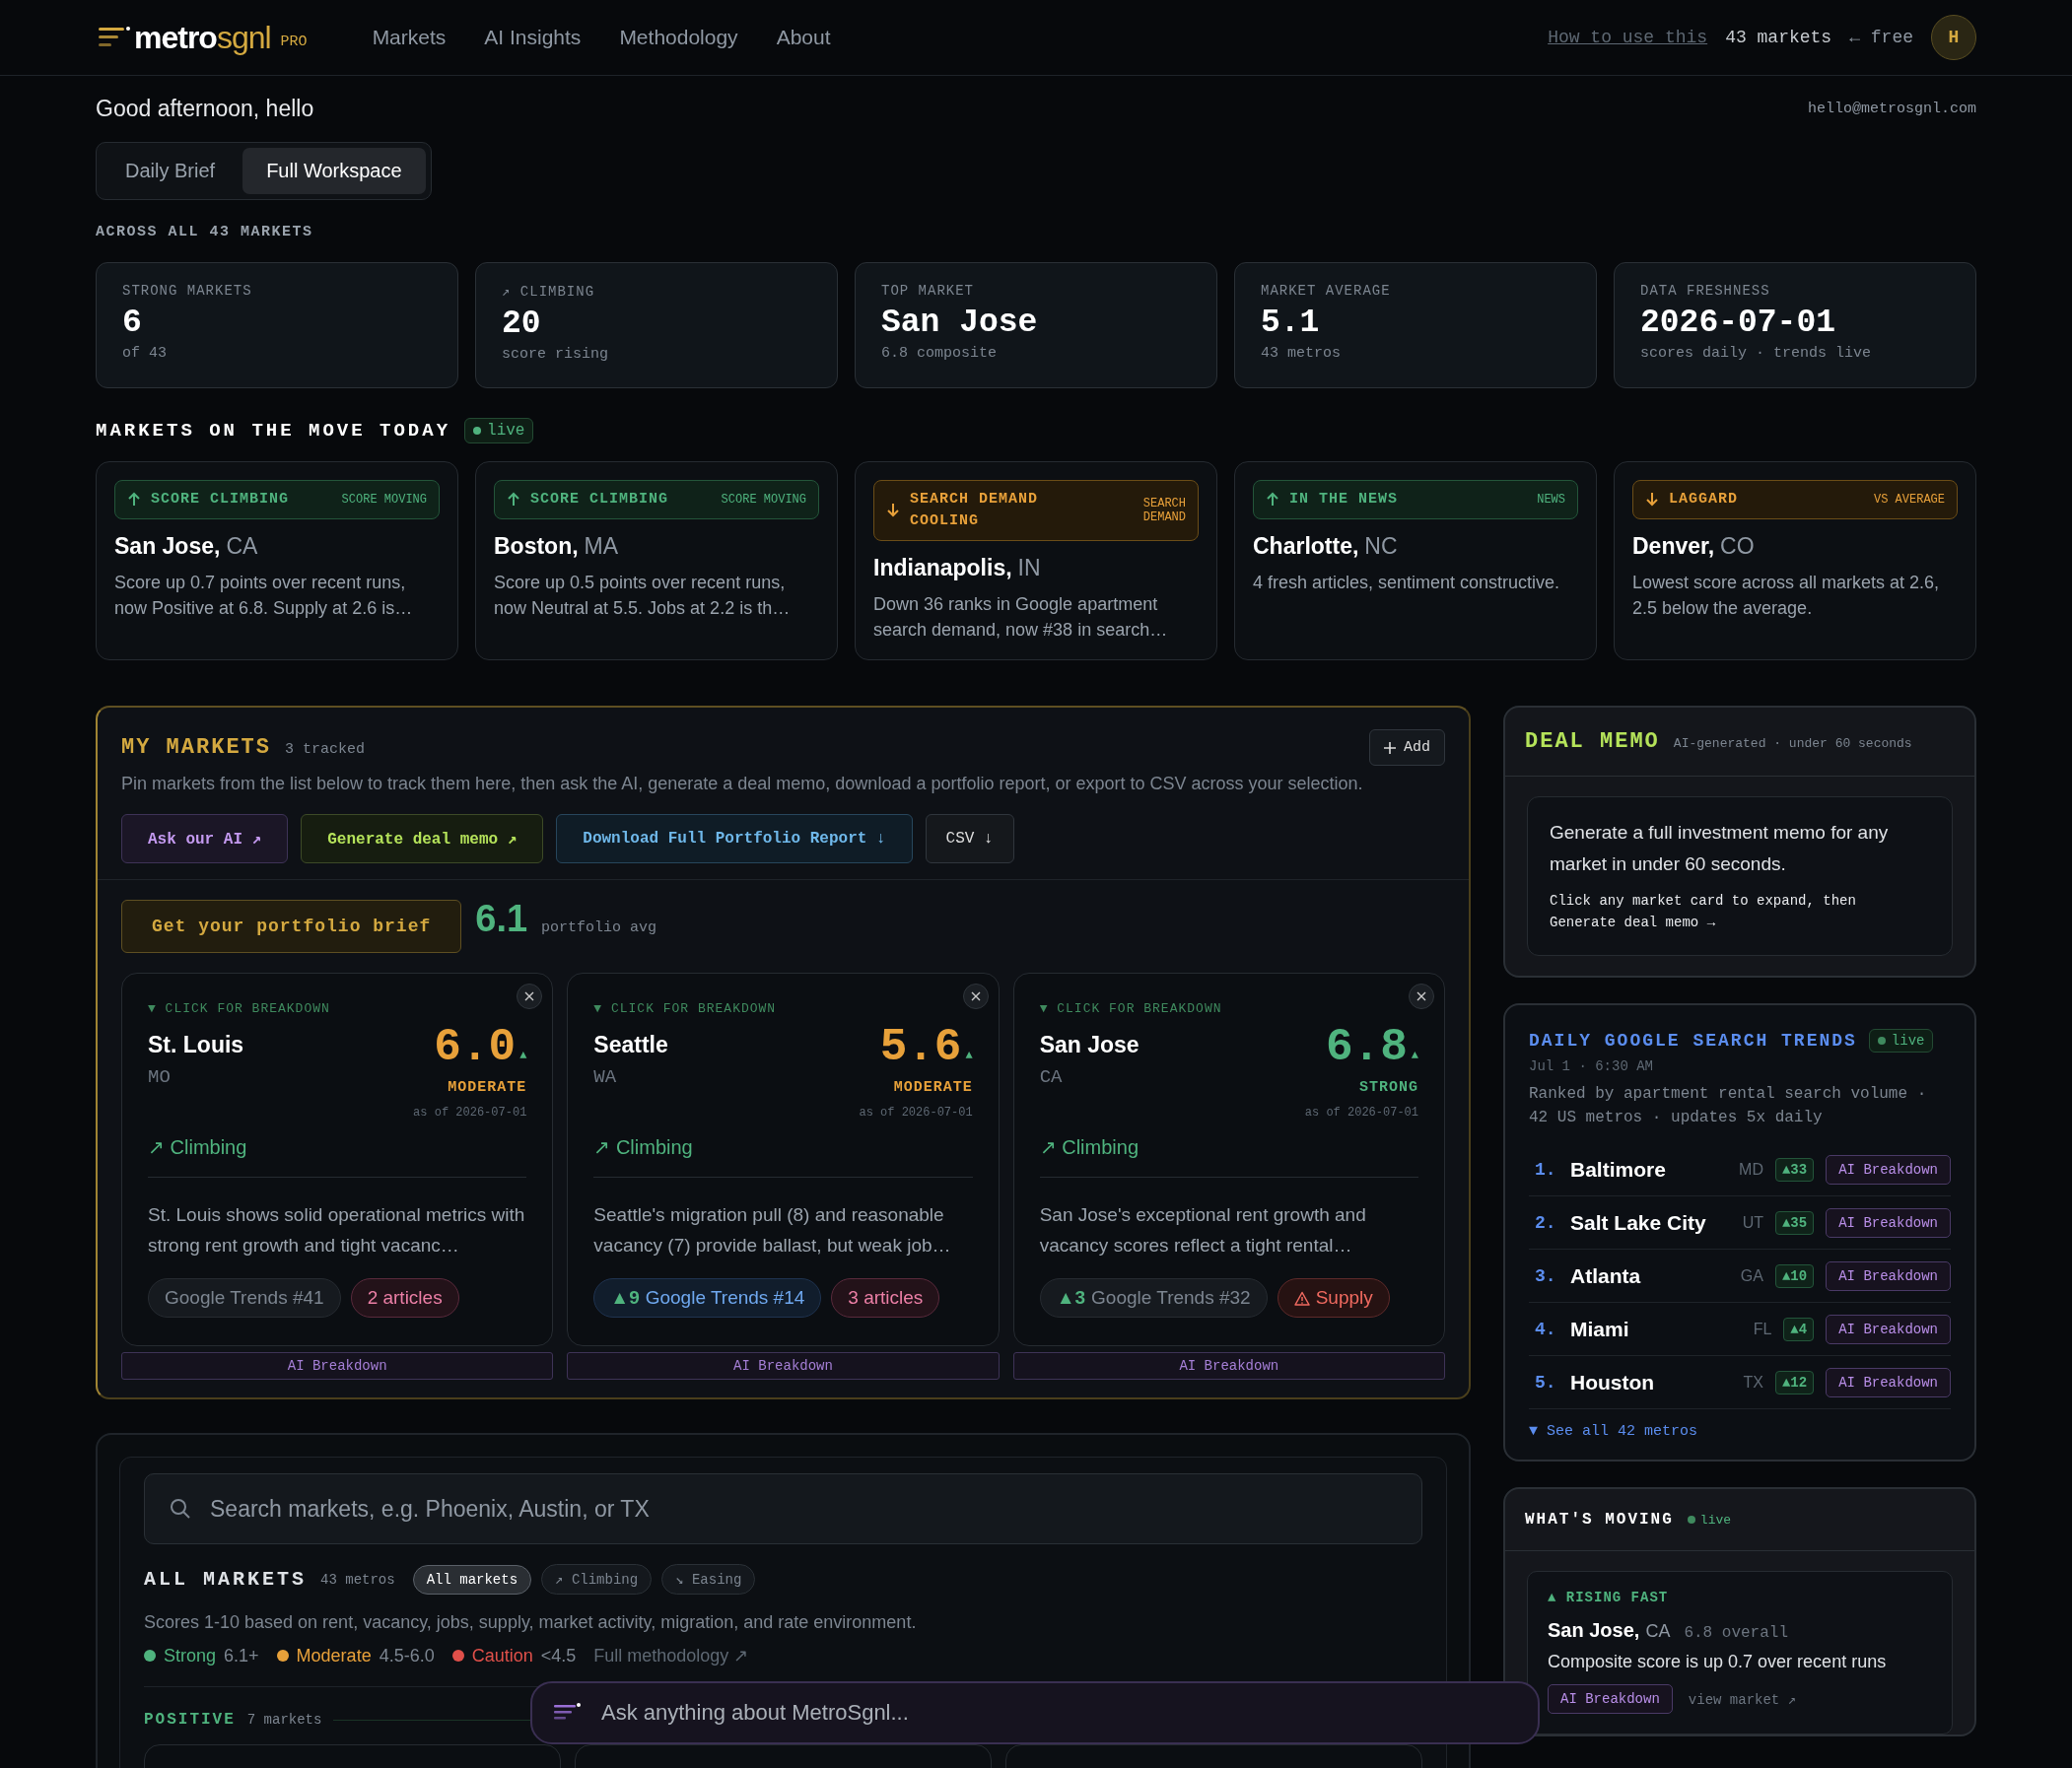 This screenshot has height=1768, width=2072. I want to click on view-market-link: view market ↗, so click(1743, 1699).